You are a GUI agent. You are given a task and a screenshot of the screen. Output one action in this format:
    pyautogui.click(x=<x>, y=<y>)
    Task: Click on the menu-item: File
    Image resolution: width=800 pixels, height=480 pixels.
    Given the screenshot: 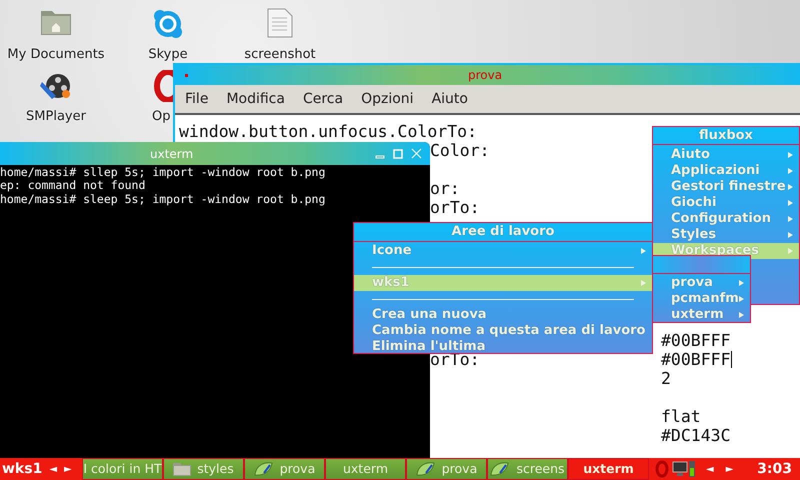 What is the action you would take?
    pyautogui.click(x=196, y=99)
    